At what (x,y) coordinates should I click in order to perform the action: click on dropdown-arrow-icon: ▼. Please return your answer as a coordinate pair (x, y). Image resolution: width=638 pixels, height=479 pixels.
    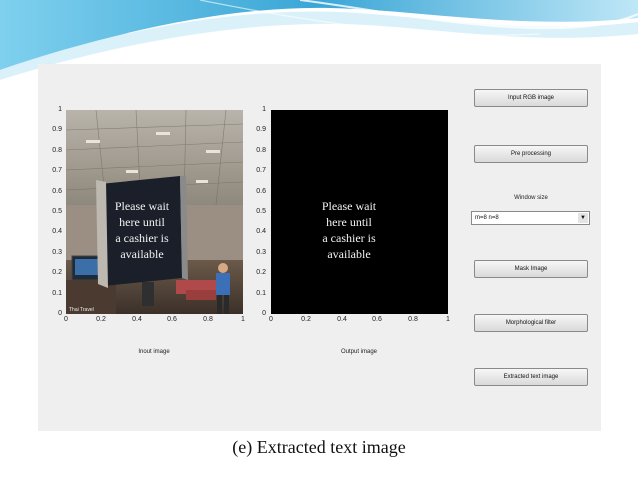
    Looking at the image, I should click on (583, 218).